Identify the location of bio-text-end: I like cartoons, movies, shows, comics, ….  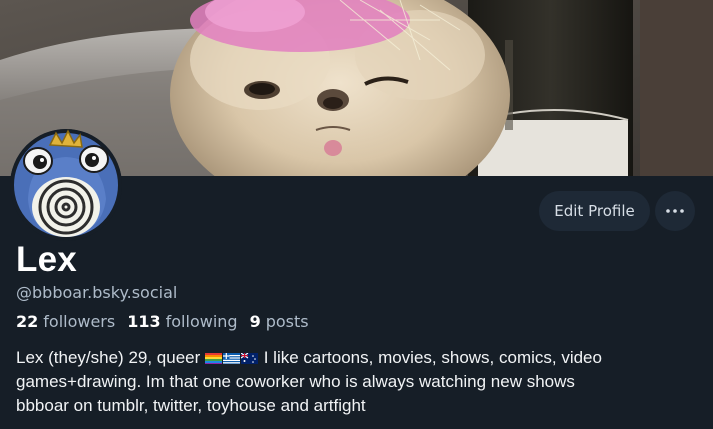
(430, 357).